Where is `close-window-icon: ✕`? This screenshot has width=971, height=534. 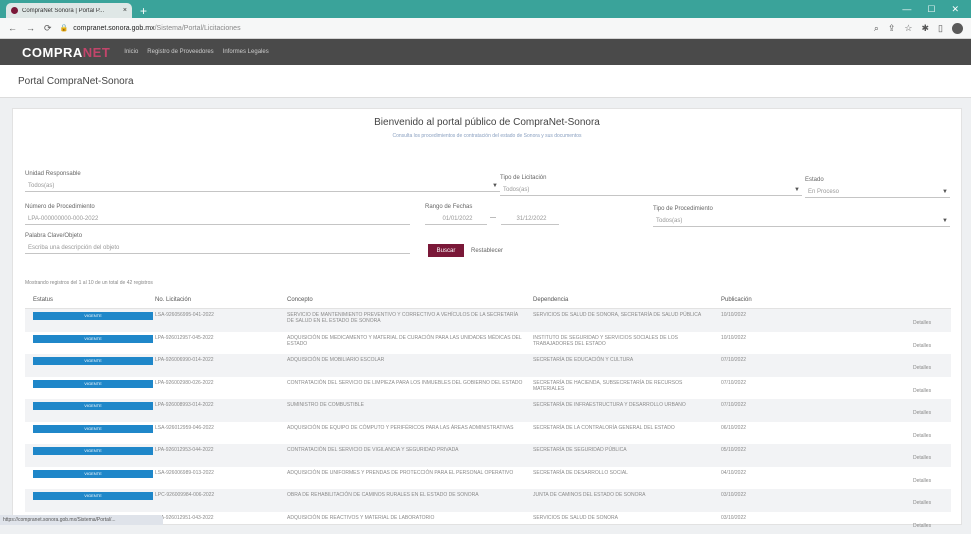
close-window-icon: ✕ is located at coordinates (955, 9).